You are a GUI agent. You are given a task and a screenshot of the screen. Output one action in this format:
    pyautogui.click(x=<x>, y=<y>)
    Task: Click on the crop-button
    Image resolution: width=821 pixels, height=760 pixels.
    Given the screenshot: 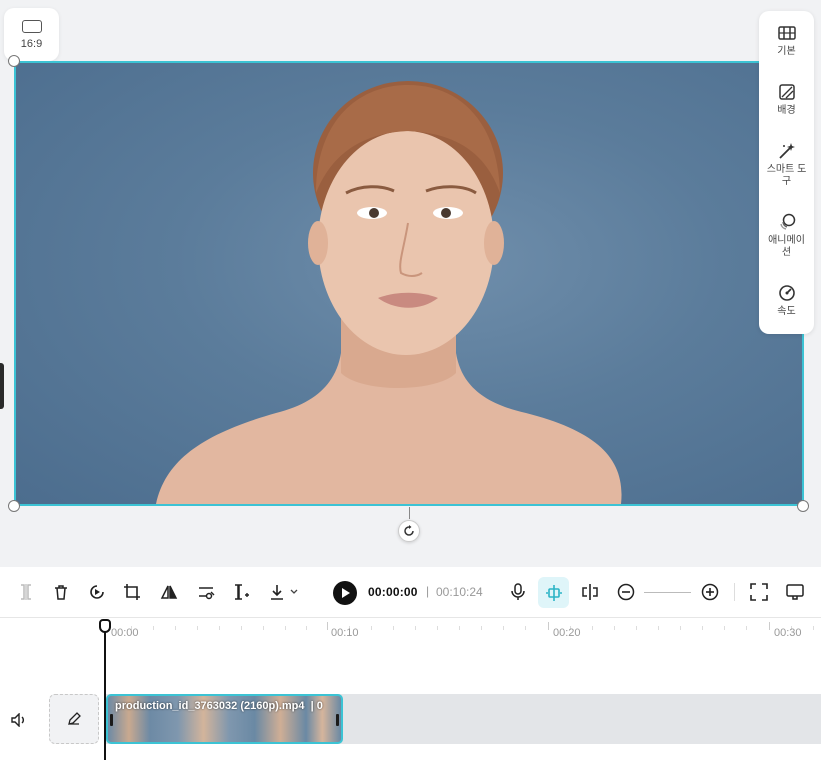 What is the action you would take?
    pyautogui.click(x=132, y=592)
    